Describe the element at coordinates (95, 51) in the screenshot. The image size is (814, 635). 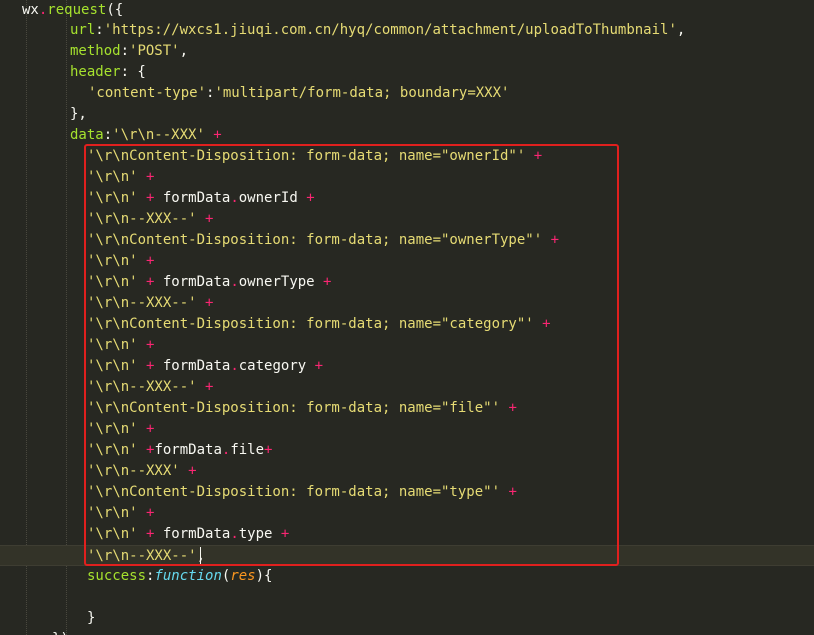
I see `code-token: method` at that location.